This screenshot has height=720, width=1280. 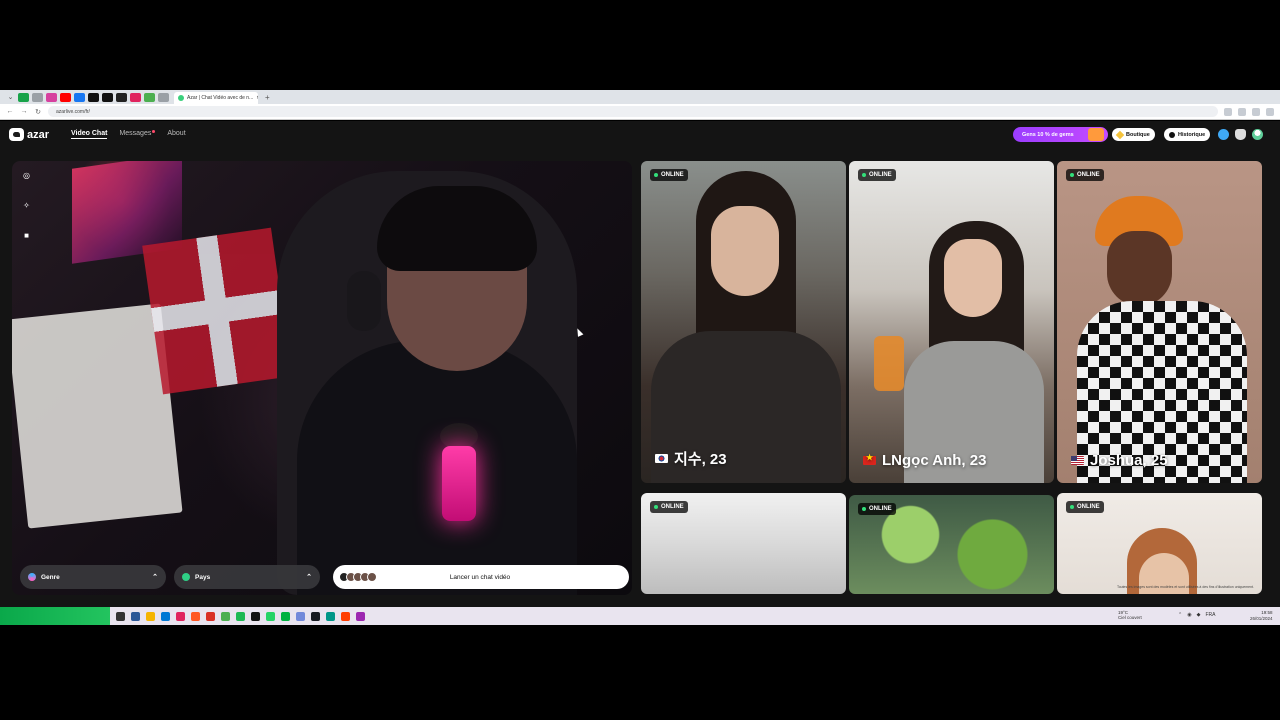 What do you see at coordinates (1096, 134) in the screenshot?
I see `promo-character-icon` at bounding box center [1096, 134].